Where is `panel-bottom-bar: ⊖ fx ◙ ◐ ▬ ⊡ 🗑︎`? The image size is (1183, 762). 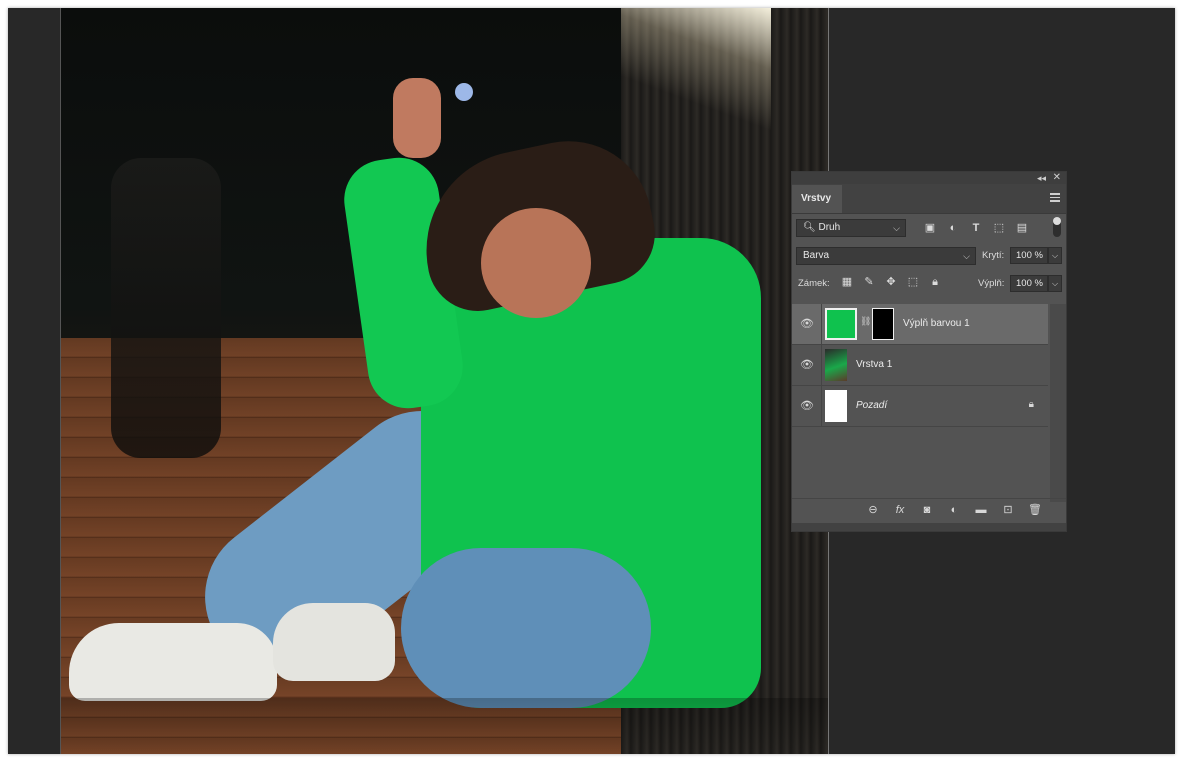 panel-bottom-bar: ⊖ fx ◙ ◐ ▬ ⊡ 🗑︎ is located at coordinates (929, 509).